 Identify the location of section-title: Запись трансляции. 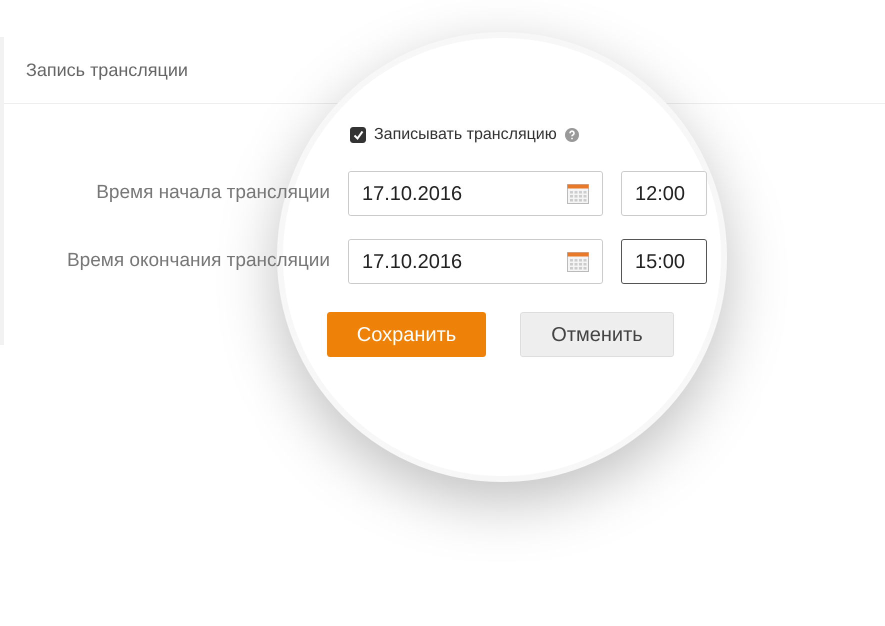
(107, 70).